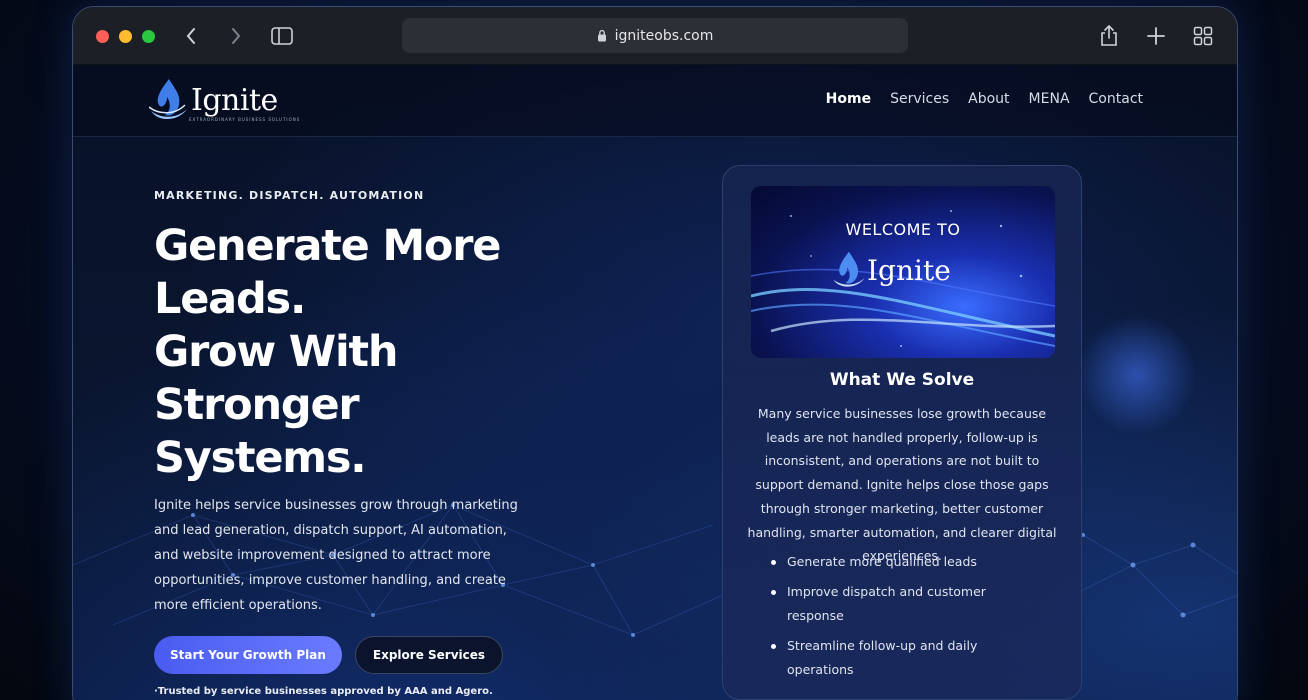 The image size is (1308, 700). What do you see at coordinates (889, 562) in the screenshot?
I see `list-item: Generate more qualified leads` at bounding box center [889, 562].